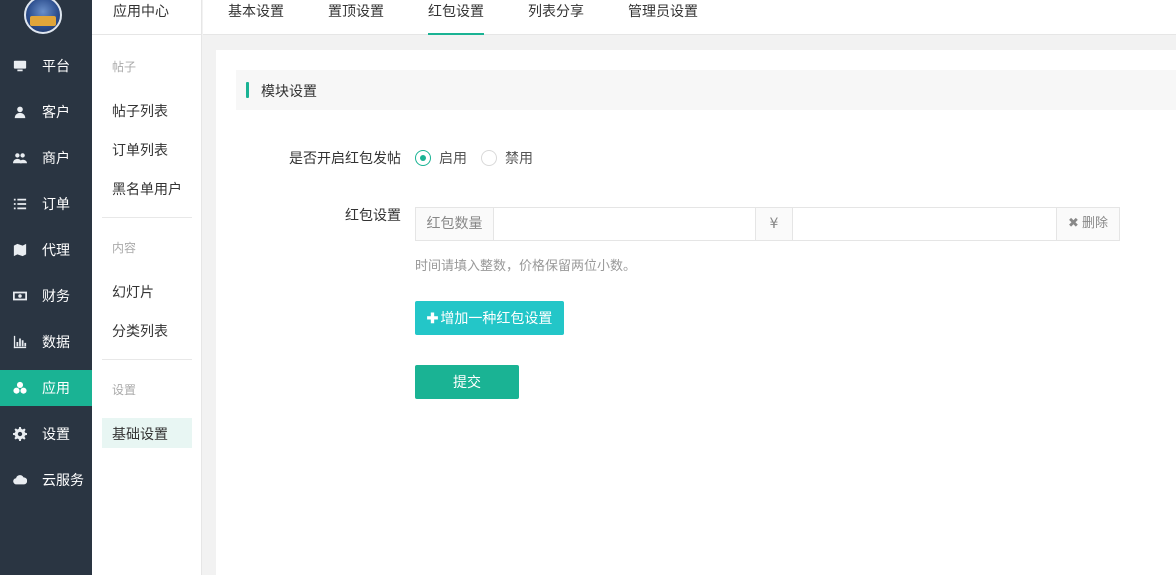 Image resolution: width=1176 pixels, height=575 pixels. Describe the element at coordinates (56, 159) in the screenshot. I see `nav-label: 商户` at that location.